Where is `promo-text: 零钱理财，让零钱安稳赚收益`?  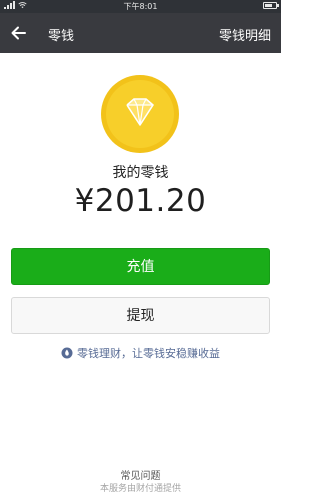 promo-text: 零钱理财，让零钱安稳赚收益 is located at coordinates (148, 353).